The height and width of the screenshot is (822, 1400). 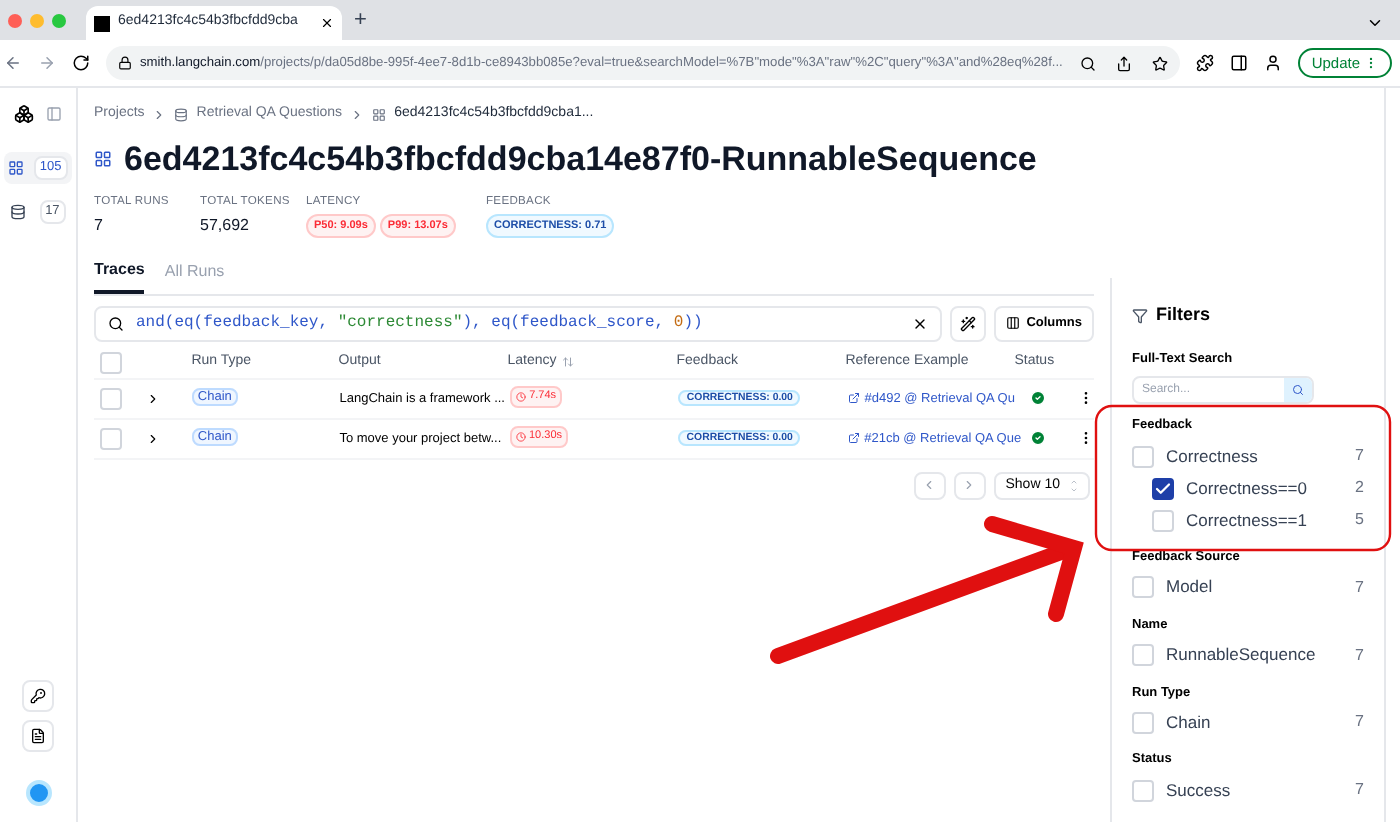 What do you see at coordinates (1272, 63) in the screenshot?
I see `profile-icon` at bounding box center [1272, 63].